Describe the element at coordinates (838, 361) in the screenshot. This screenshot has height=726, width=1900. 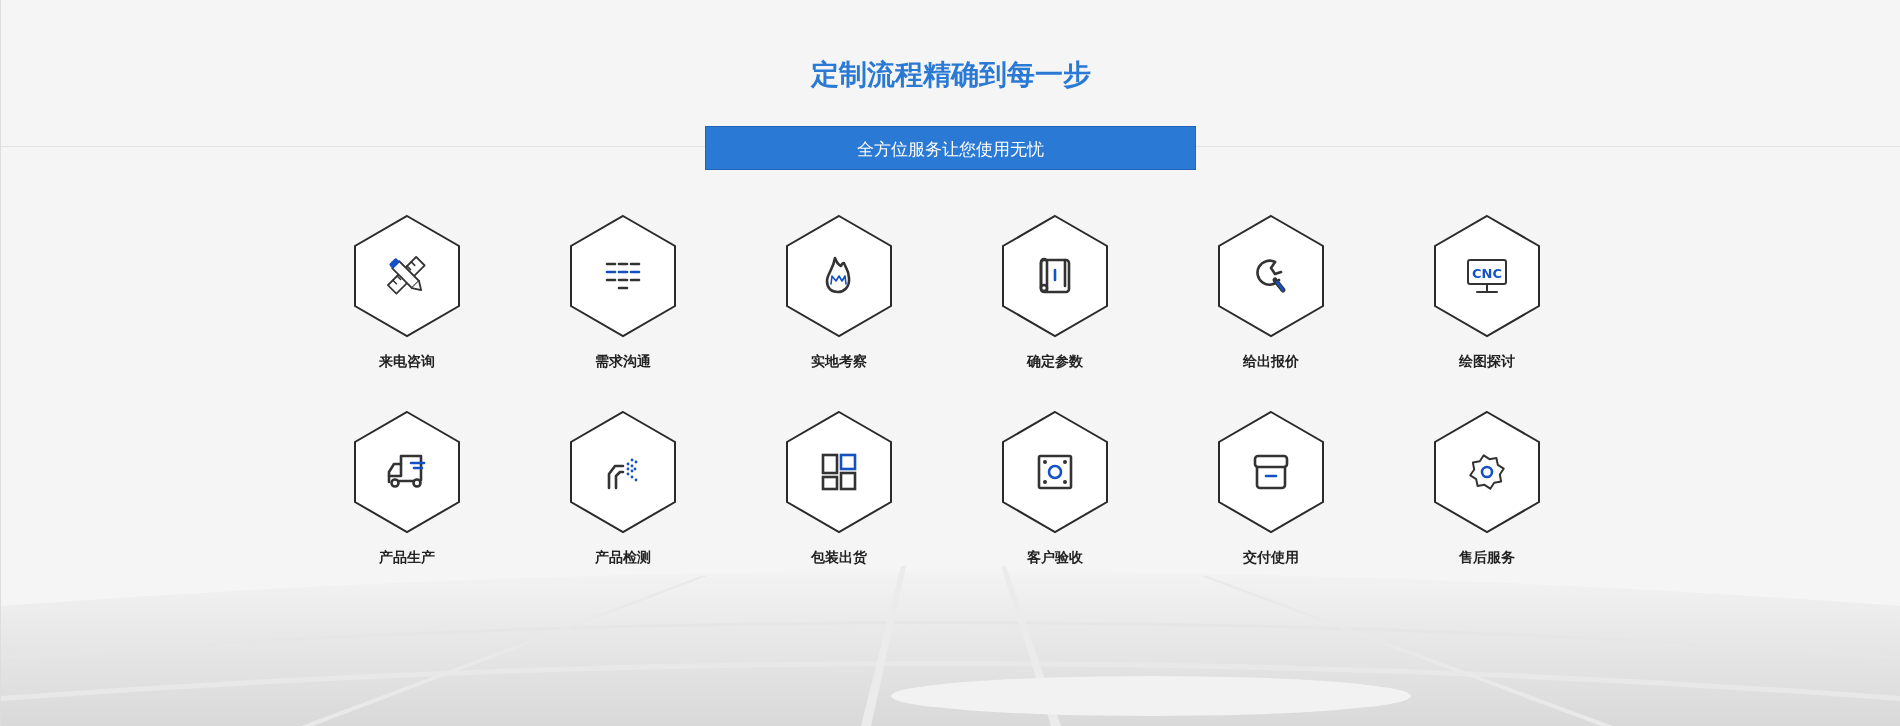
I see `step-label: 实地考察` at that location.